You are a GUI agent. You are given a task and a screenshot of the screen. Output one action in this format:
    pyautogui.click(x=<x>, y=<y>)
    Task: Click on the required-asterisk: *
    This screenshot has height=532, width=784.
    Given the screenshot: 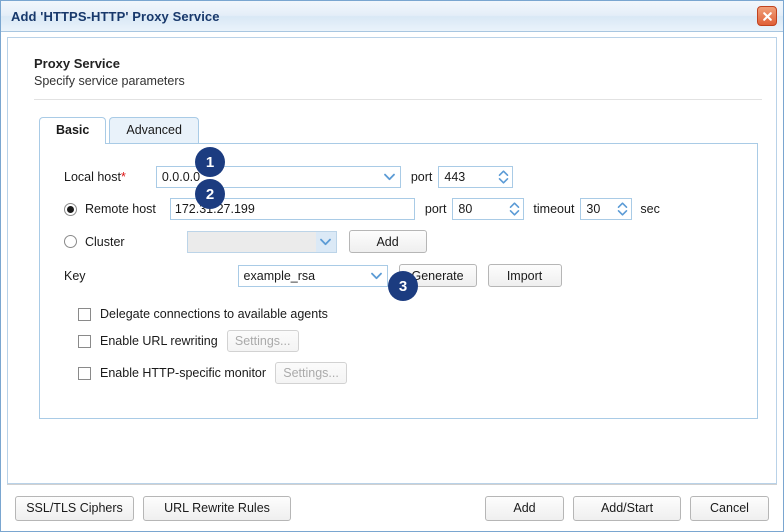 What is the action you would take?
    pyautogui.click(x=123, y=177)
    